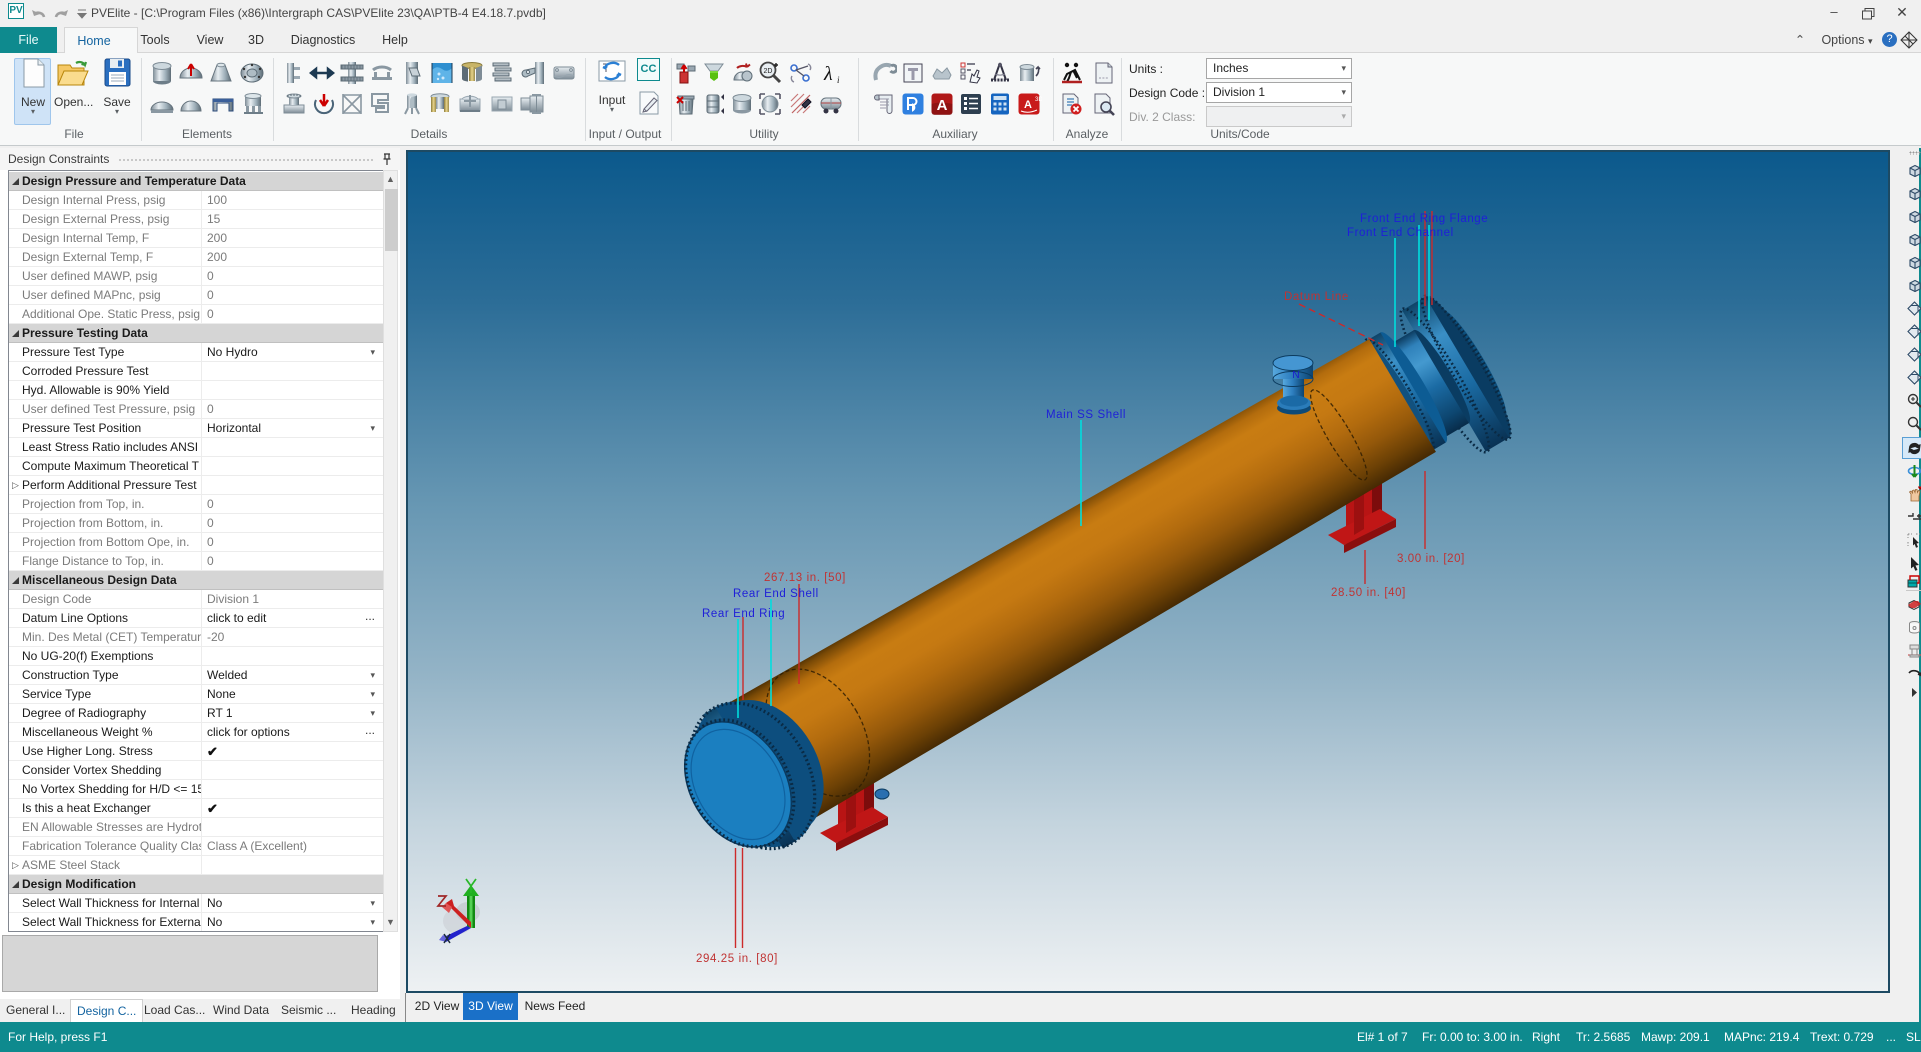  I want to click on svg-text: N, so click(1295, 375).